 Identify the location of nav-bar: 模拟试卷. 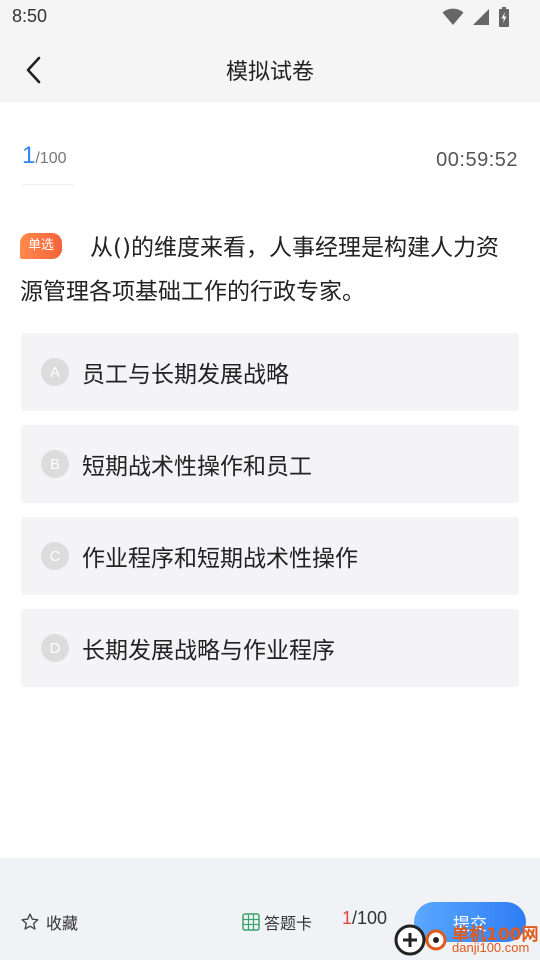
(270, 69).